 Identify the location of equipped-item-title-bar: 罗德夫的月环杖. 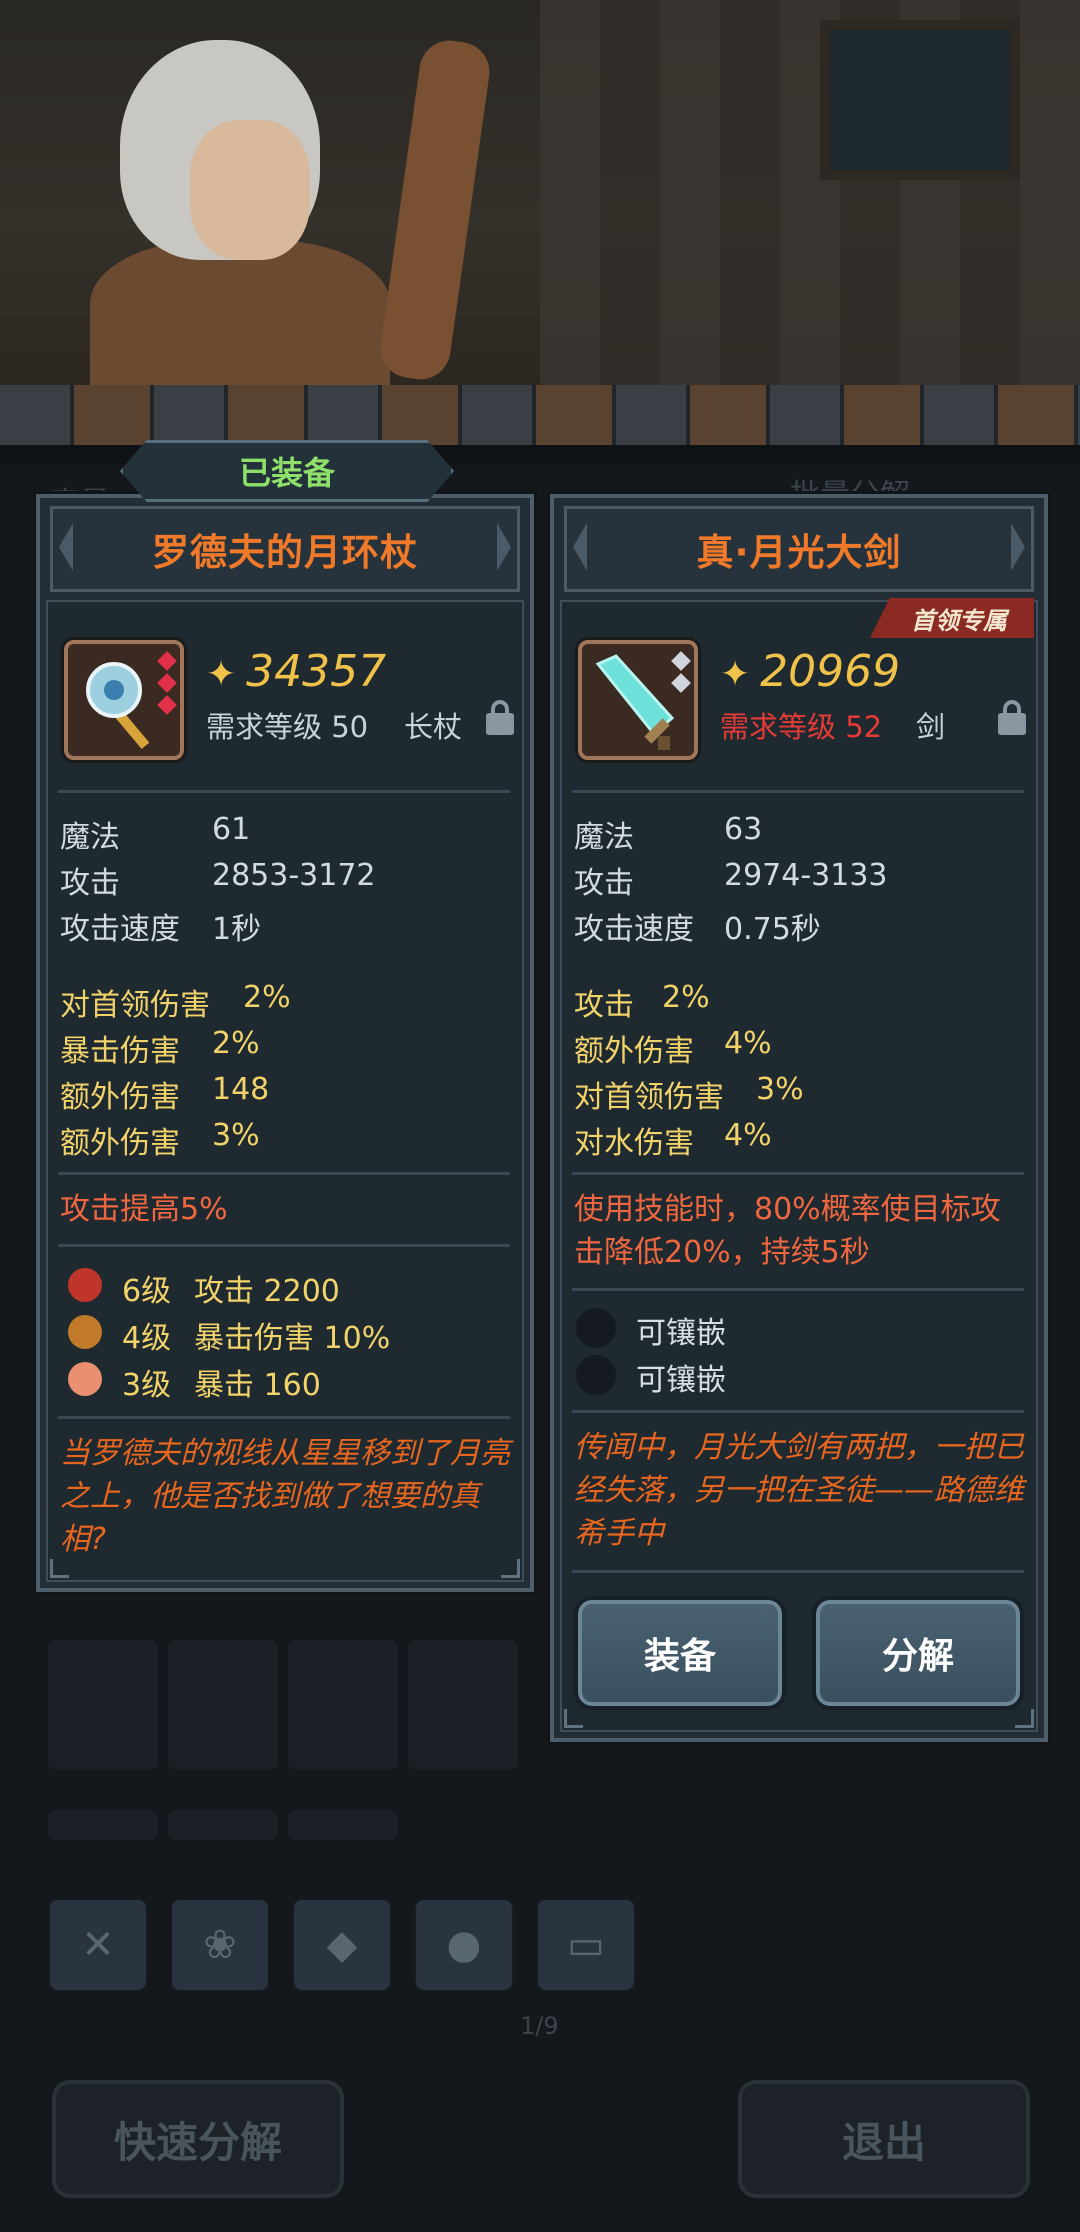
(285, 549).